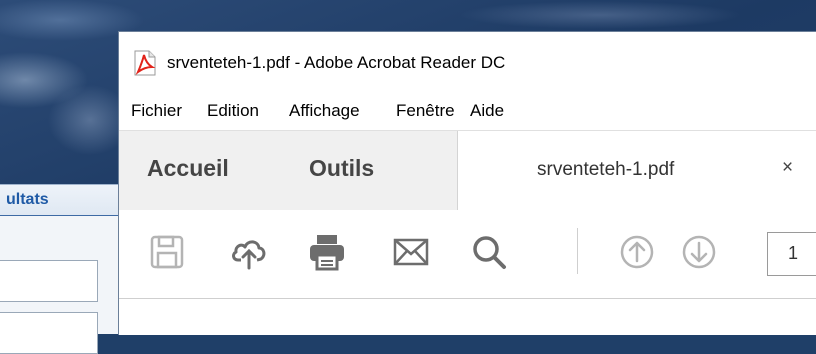 Image resolution: width=816 pixels, height=354 pixels. I want to click on print-icon, so click(327, 252).